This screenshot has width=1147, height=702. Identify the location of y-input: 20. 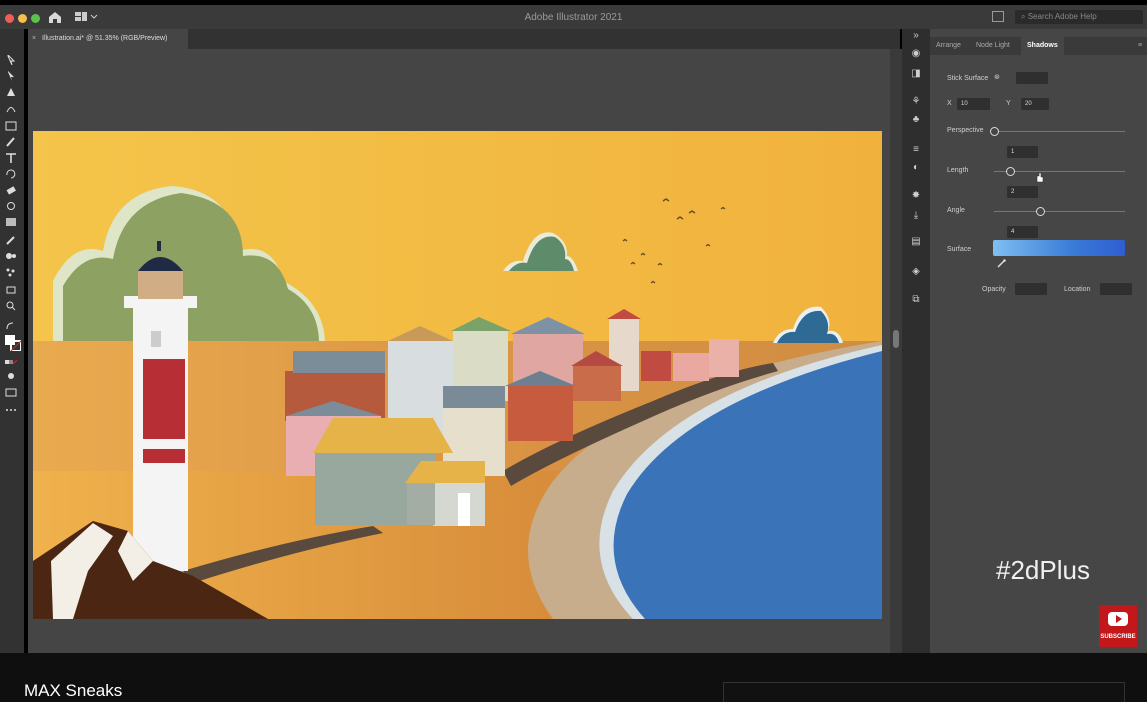
(1035, 104).